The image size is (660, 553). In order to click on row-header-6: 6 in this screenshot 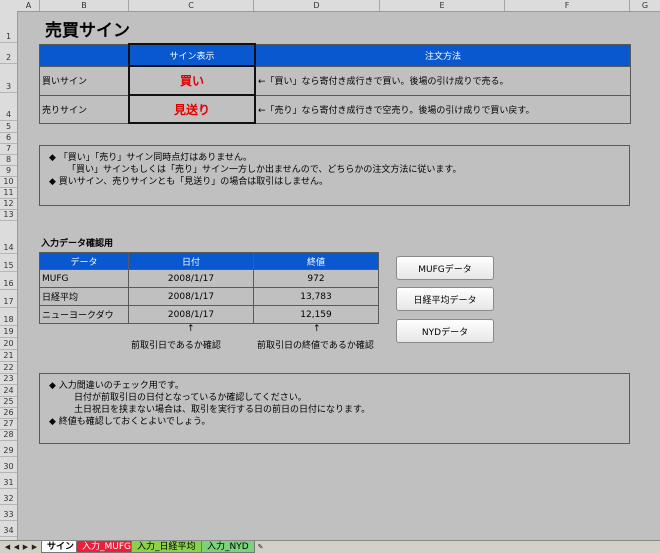, I will do `click(8, 138)`.